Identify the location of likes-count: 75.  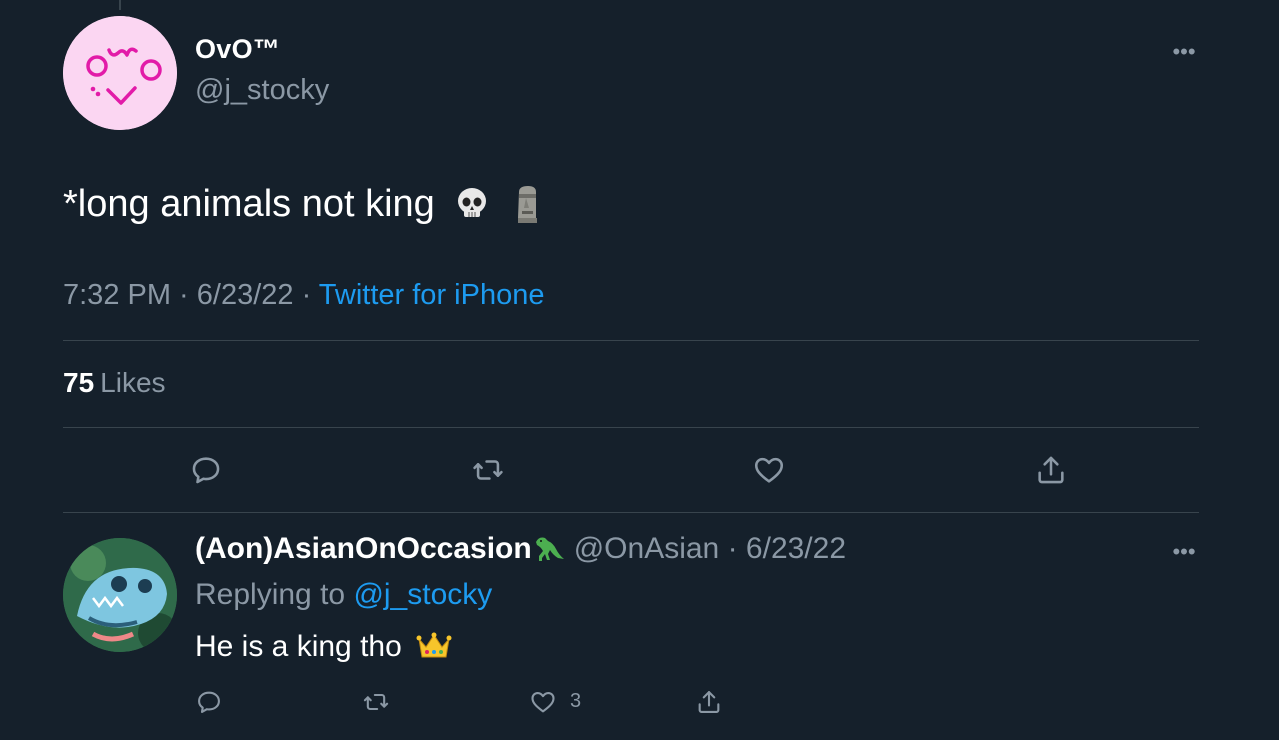
(79, 382).